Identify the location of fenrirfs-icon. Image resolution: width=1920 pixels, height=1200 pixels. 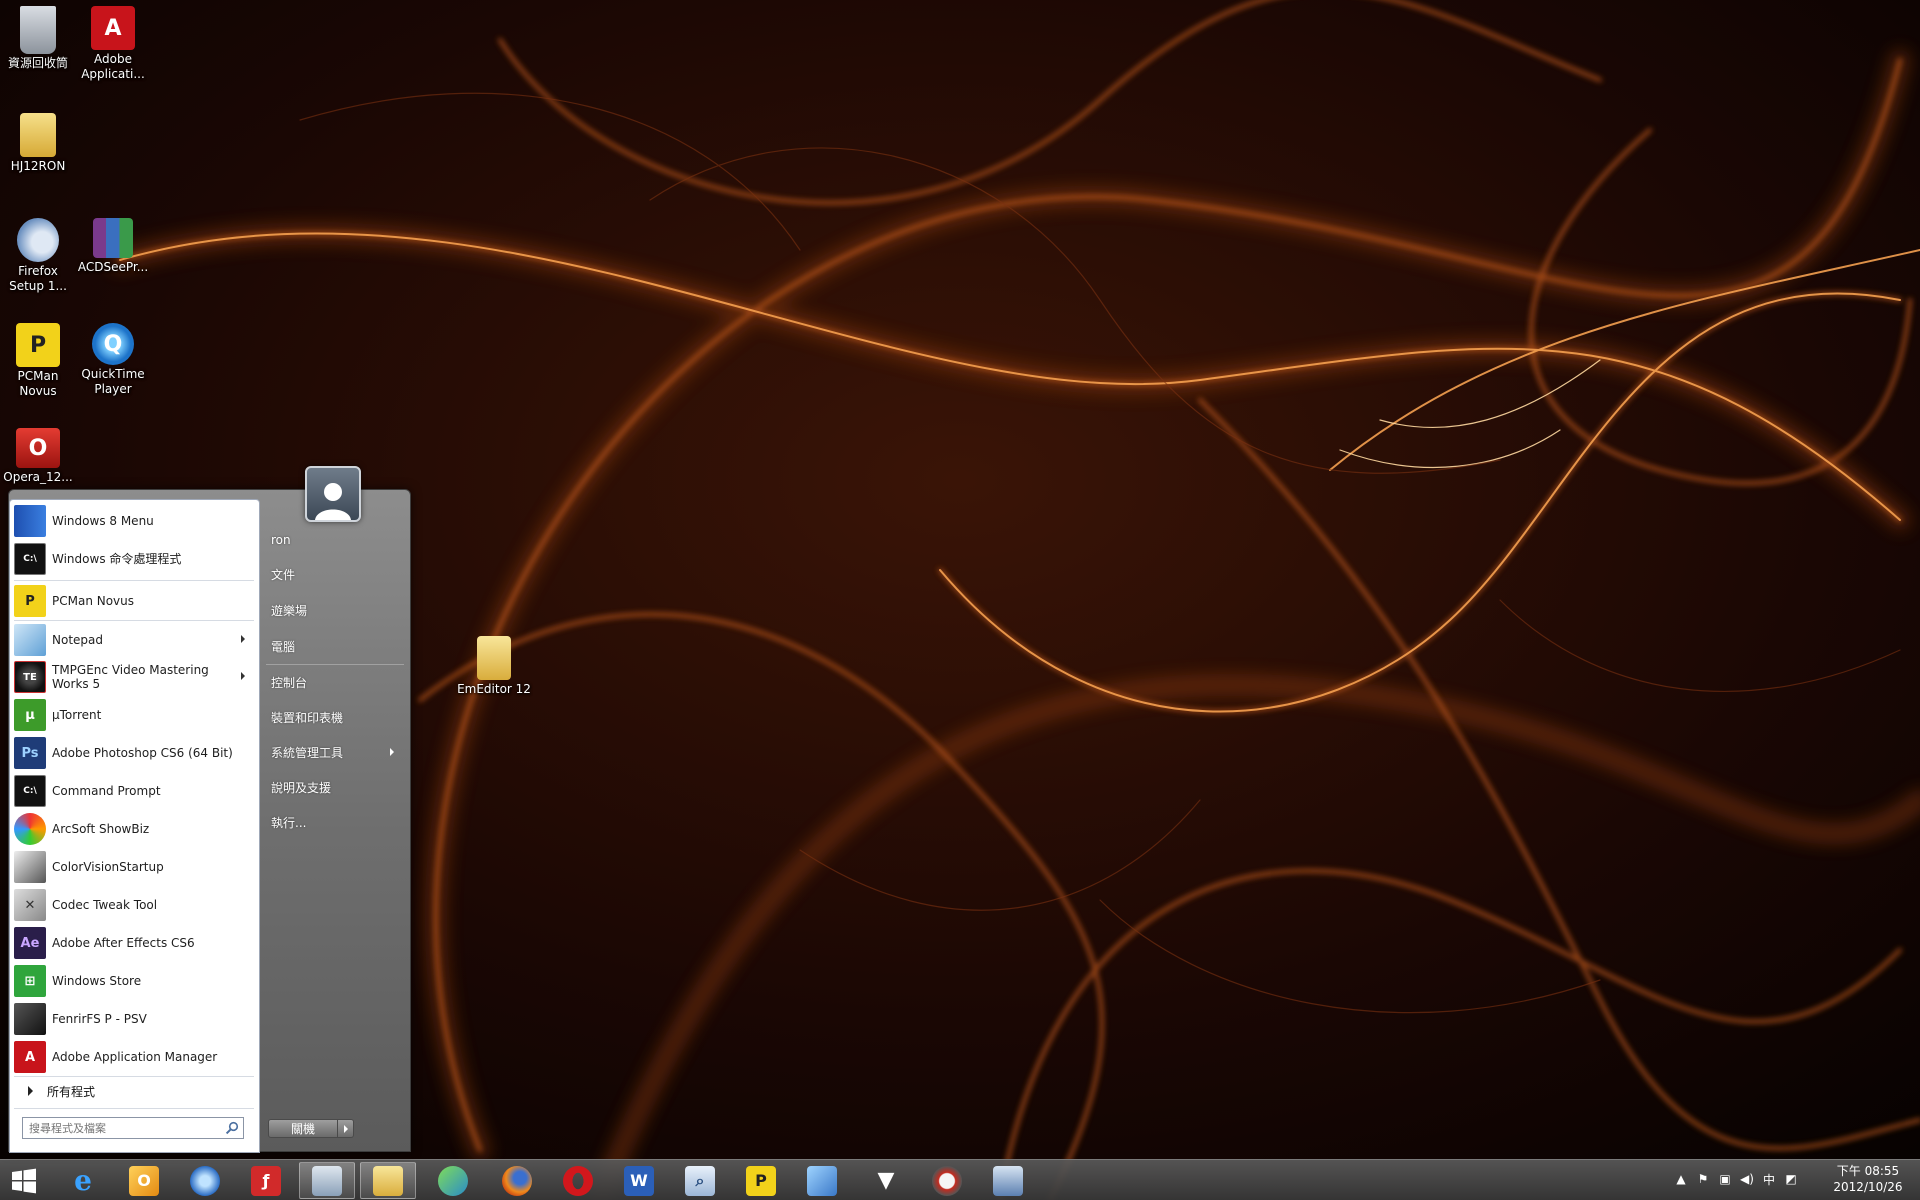
(30, 1019).